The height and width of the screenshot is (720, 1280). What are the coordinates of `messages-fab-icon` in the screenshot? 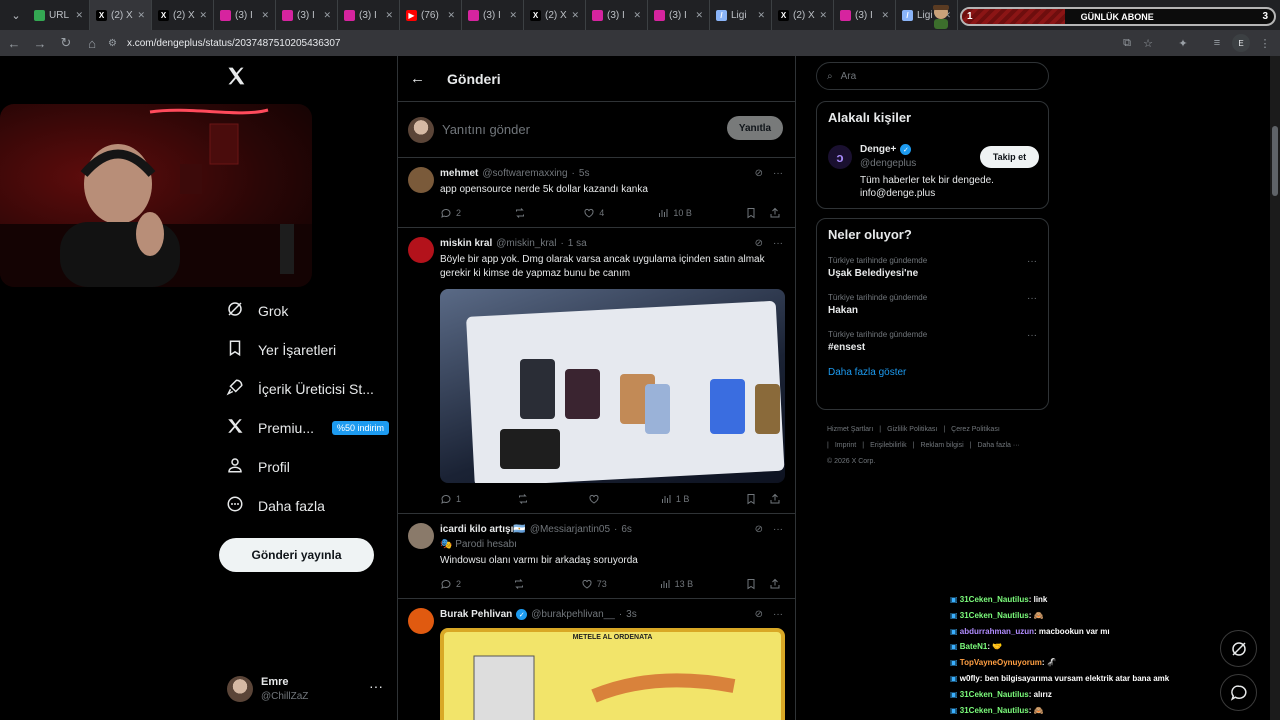 It's located at (1238, 692).